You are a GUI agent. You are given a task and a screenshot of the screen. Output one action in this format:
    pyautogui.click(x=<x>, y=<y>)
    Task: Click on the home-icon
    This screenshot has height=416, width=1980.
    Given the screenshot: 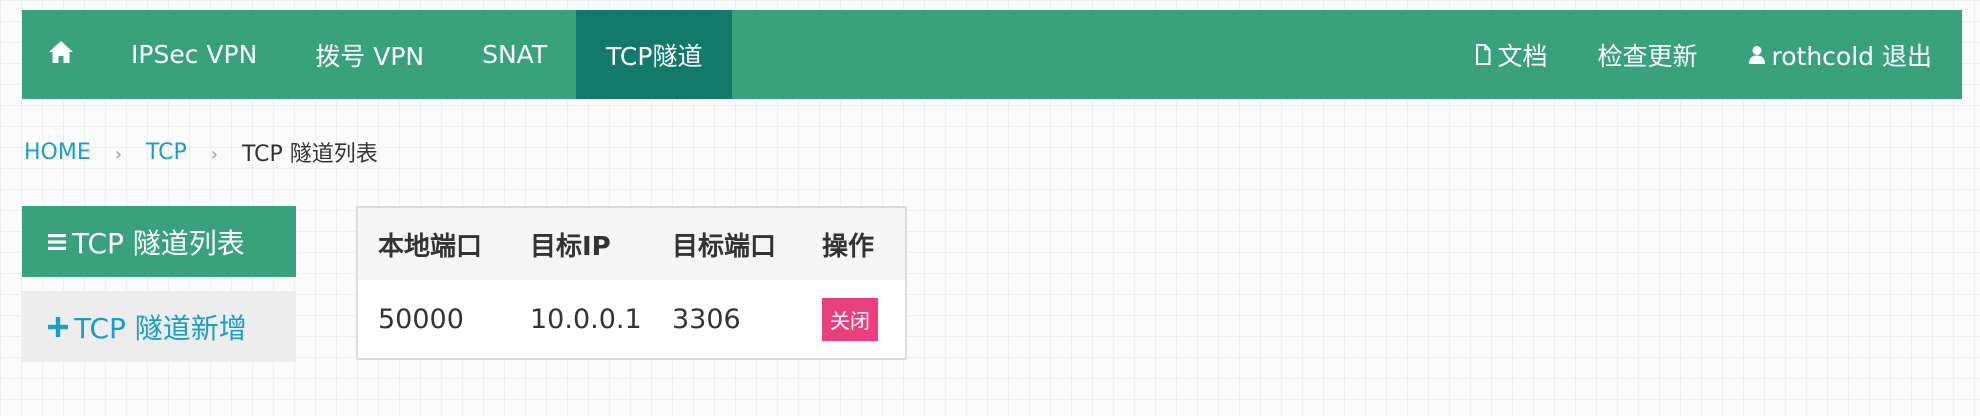 What is the action you would take?
    pyautogui.click(x=61, y=55)
    